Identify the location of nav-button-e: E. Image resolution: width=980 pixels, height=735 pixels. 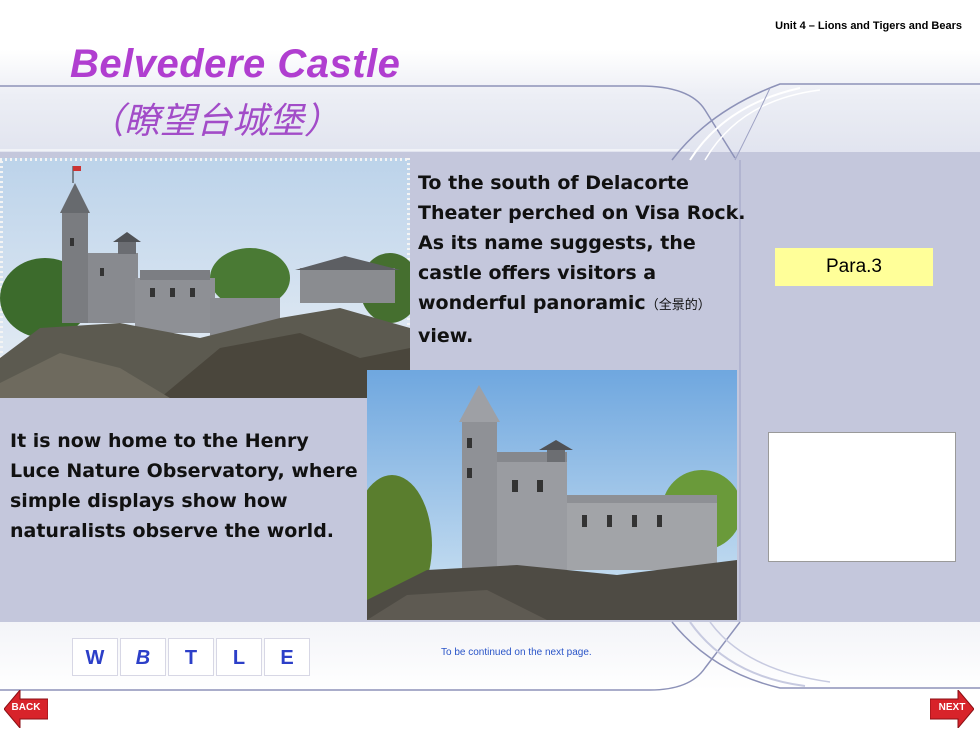
(287, 657).